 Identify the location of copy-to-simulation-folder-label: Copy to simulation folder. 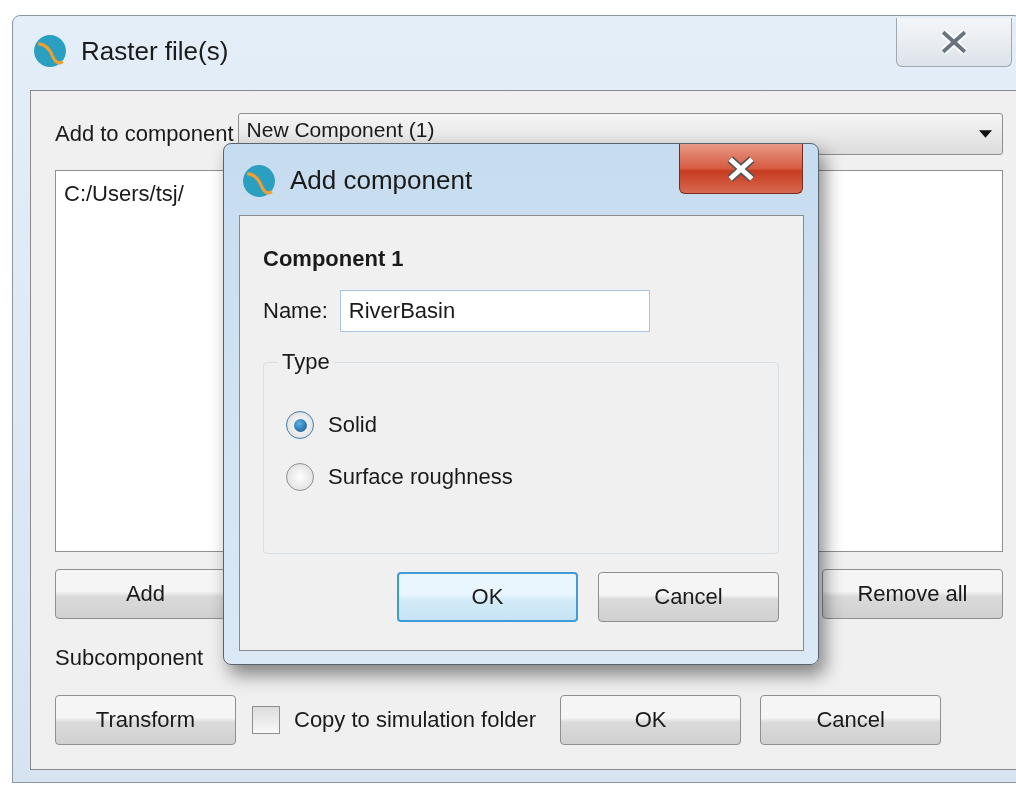
(415, 720).